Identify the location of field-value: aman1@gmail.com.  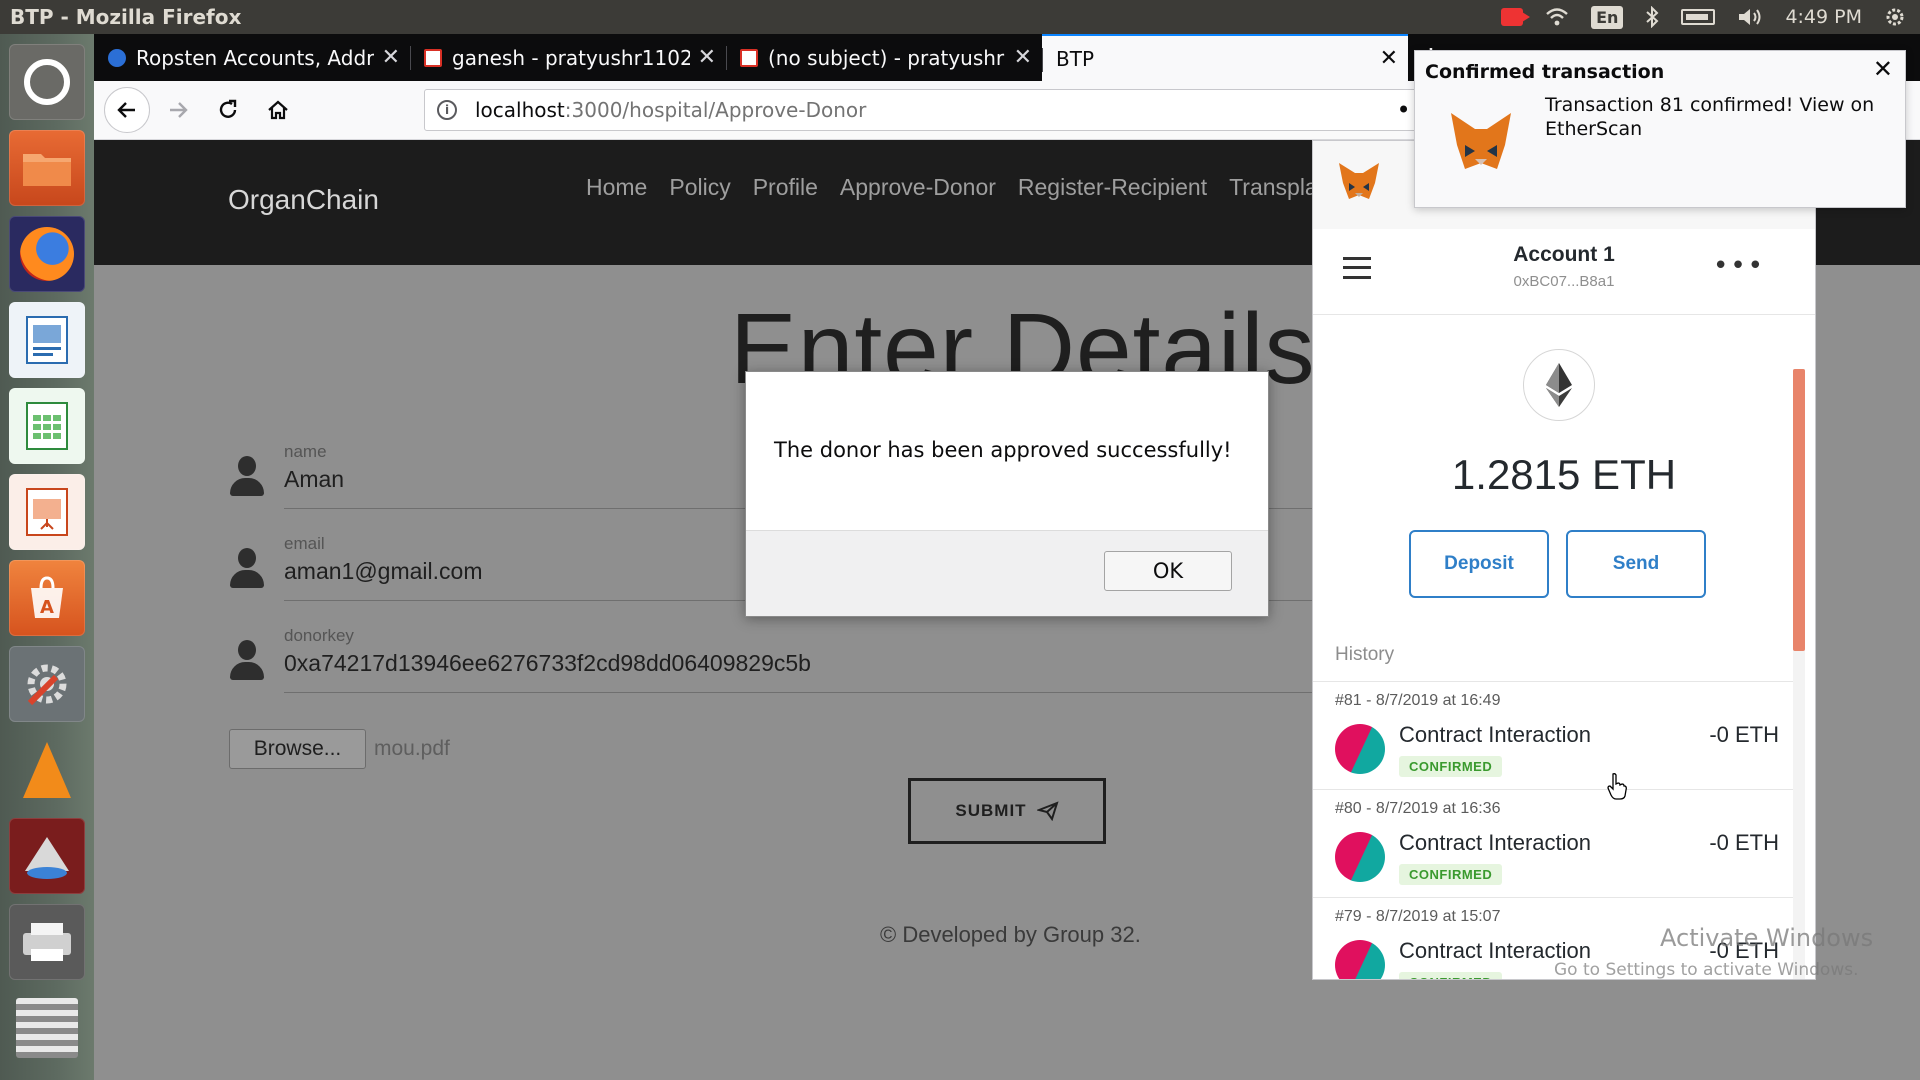
(383, 571).